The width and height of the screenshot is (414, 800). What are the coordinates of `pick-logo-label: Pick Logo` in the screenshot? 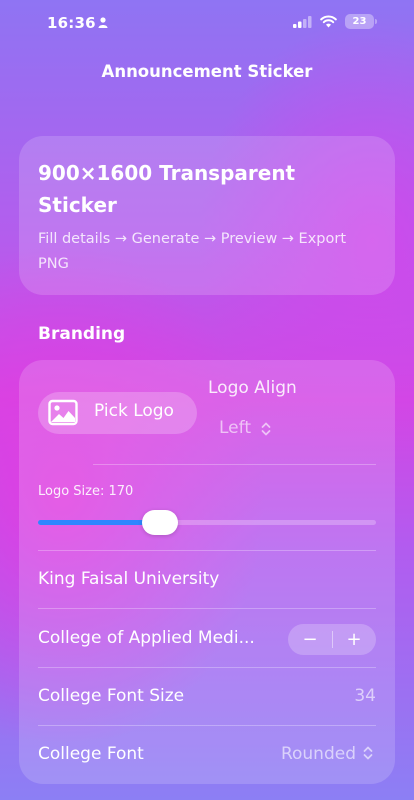 It's located at (134, 411).